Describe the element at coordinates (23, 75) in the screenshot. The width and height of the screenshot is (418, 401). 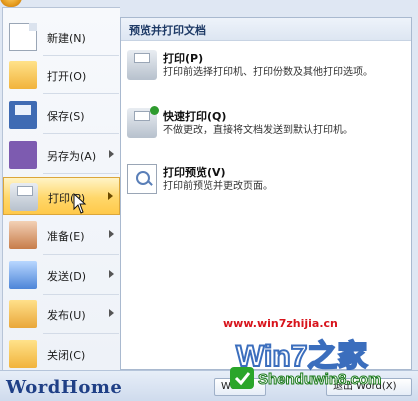
I see `folder-open-icon` at that location.